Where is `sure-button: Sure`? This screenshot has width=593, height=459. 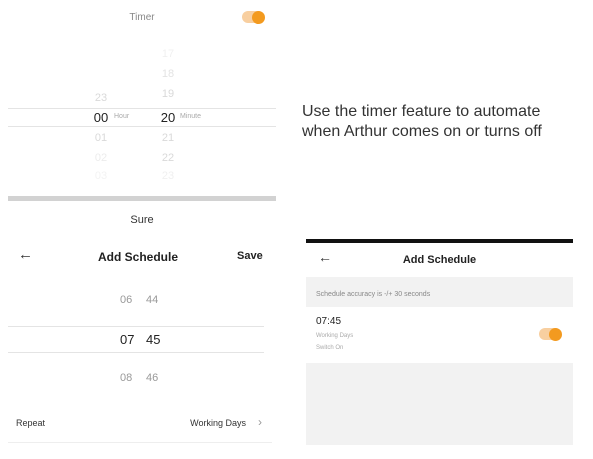 sure-button: Sure is located at coordinates (142, 220).